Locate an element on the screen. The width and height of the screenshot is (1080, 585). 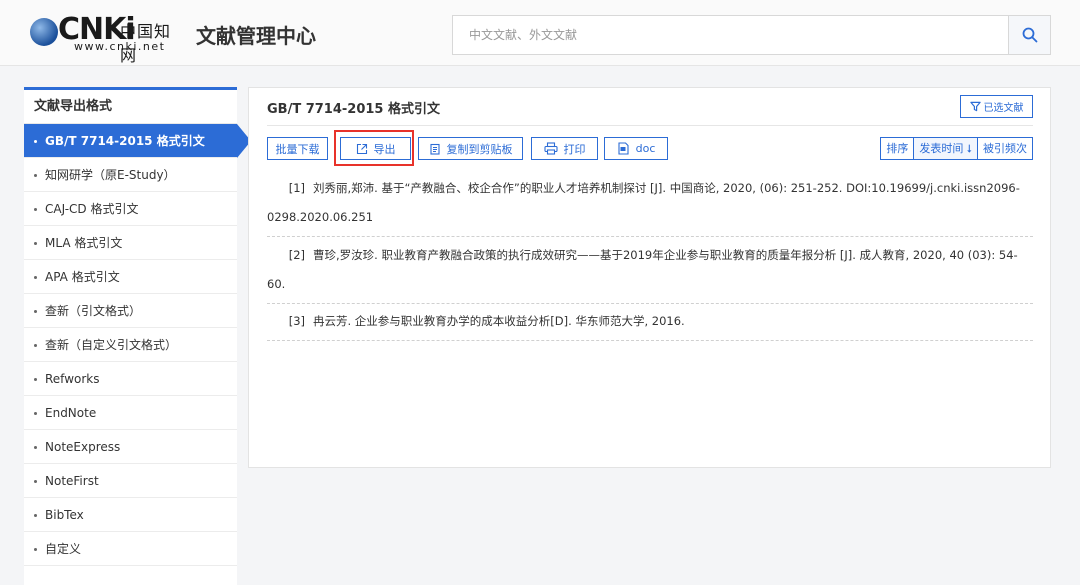
print-button: 打印 is located at coordinates (564, 148).